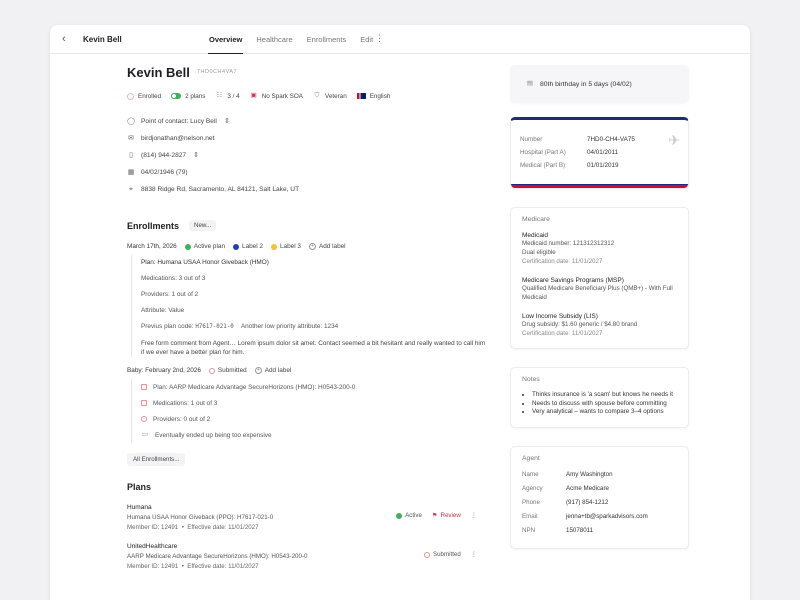 This screenshot has width=800, height=600. Describe the element at coordinates (167, 326) in the screenshot. I see `prev-plan-label: Previus plan code:` at that location.